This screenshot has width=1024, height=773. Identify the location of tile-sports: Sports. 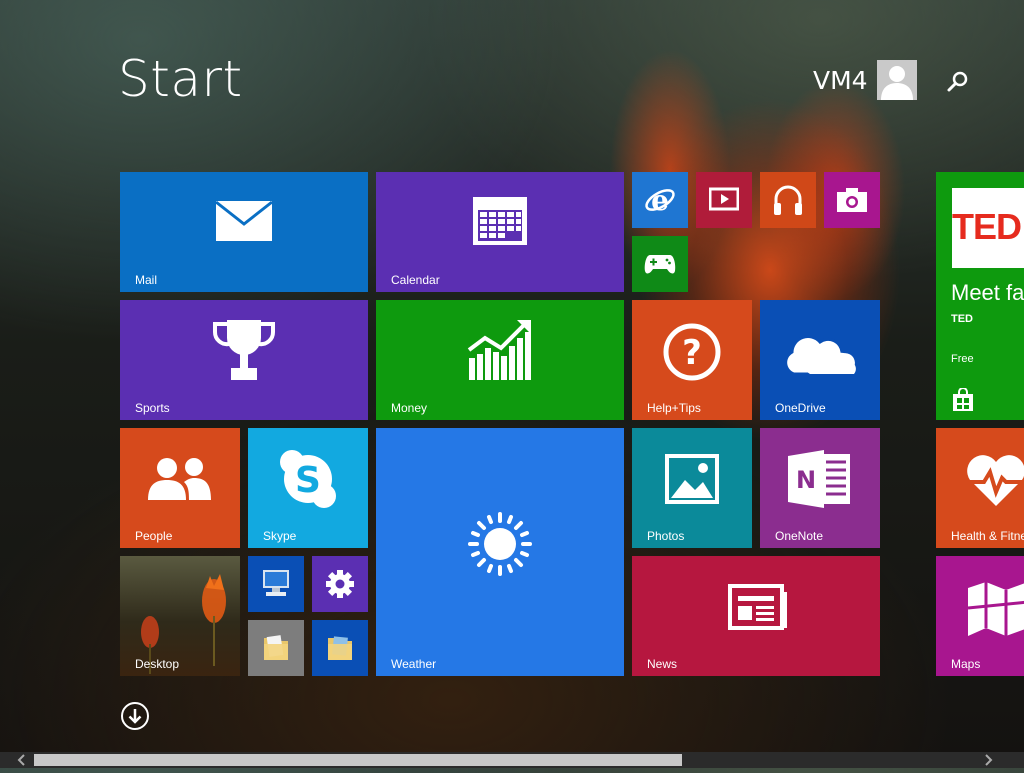
(244, 360).